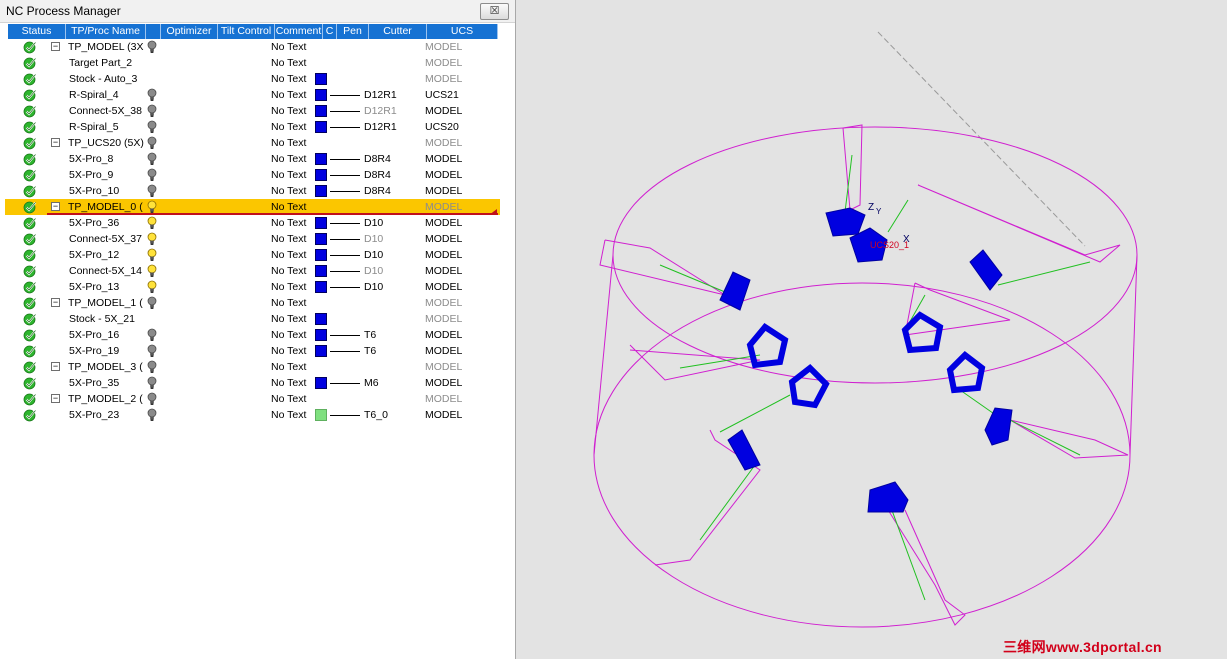 This screenshot has width=1227, height=659. Describe the element at coordinates (106, 31) in the screenshot. I see `column-header-1: TP/Proc Name` at that location.